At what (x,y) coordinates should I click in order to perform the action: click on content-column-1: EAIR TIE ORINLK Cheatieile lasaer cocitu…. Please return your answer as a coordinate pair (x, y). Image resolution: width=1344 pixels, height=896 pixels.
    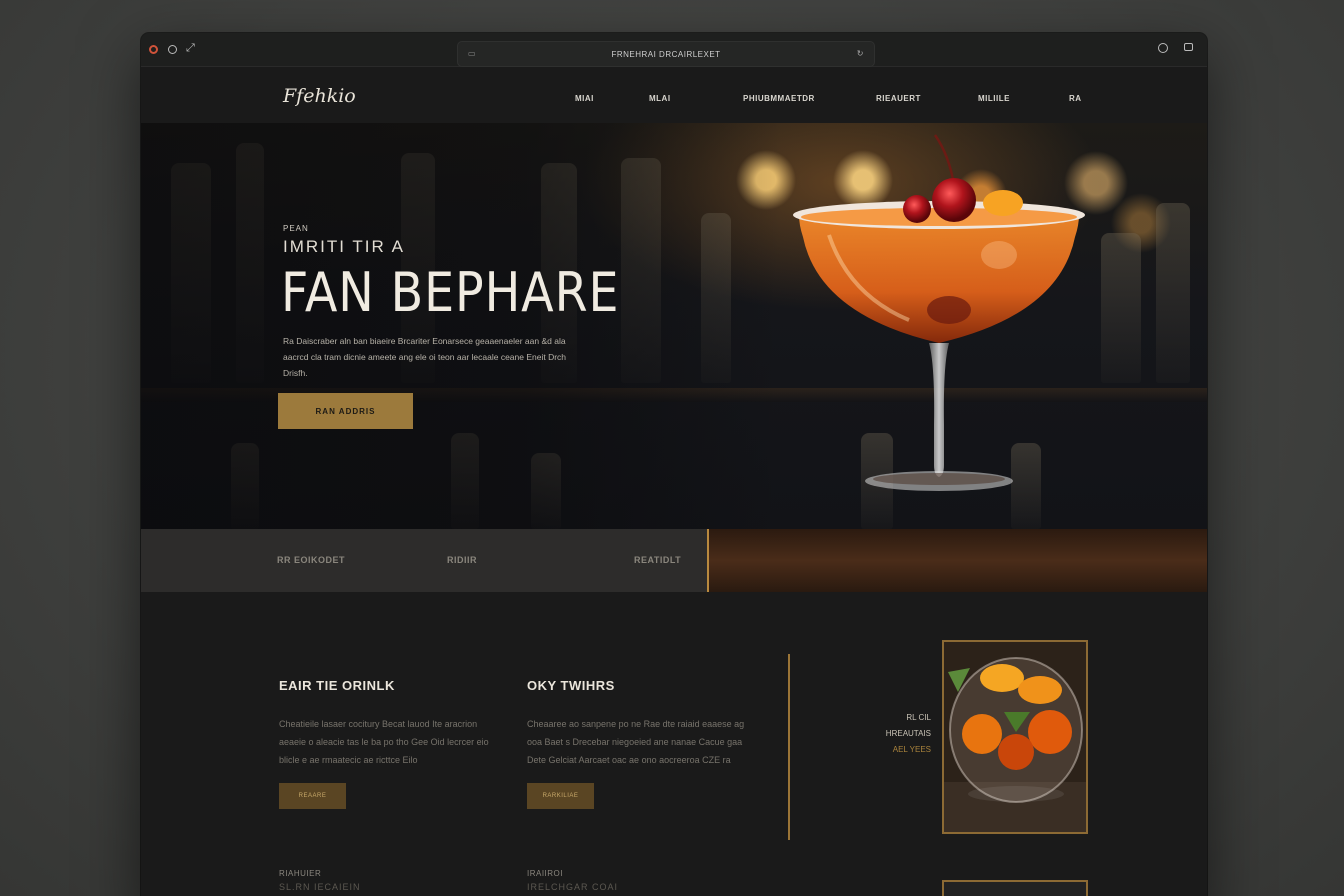
    Looking at the image, I should click on (389, 743).